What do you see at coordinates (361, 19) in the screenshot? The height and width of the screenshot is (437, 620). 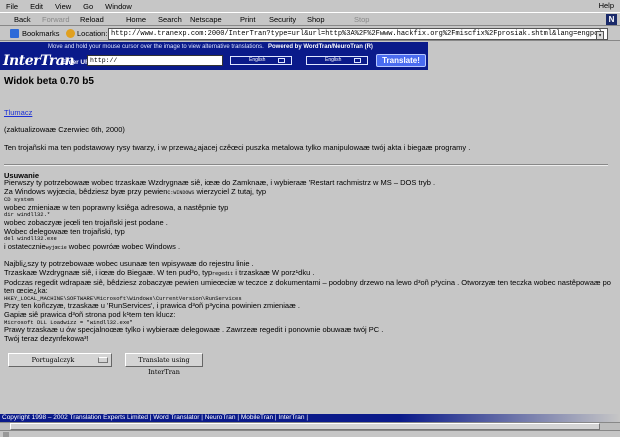 I see `stop-button: Stop` at bounding box center [361, 19].